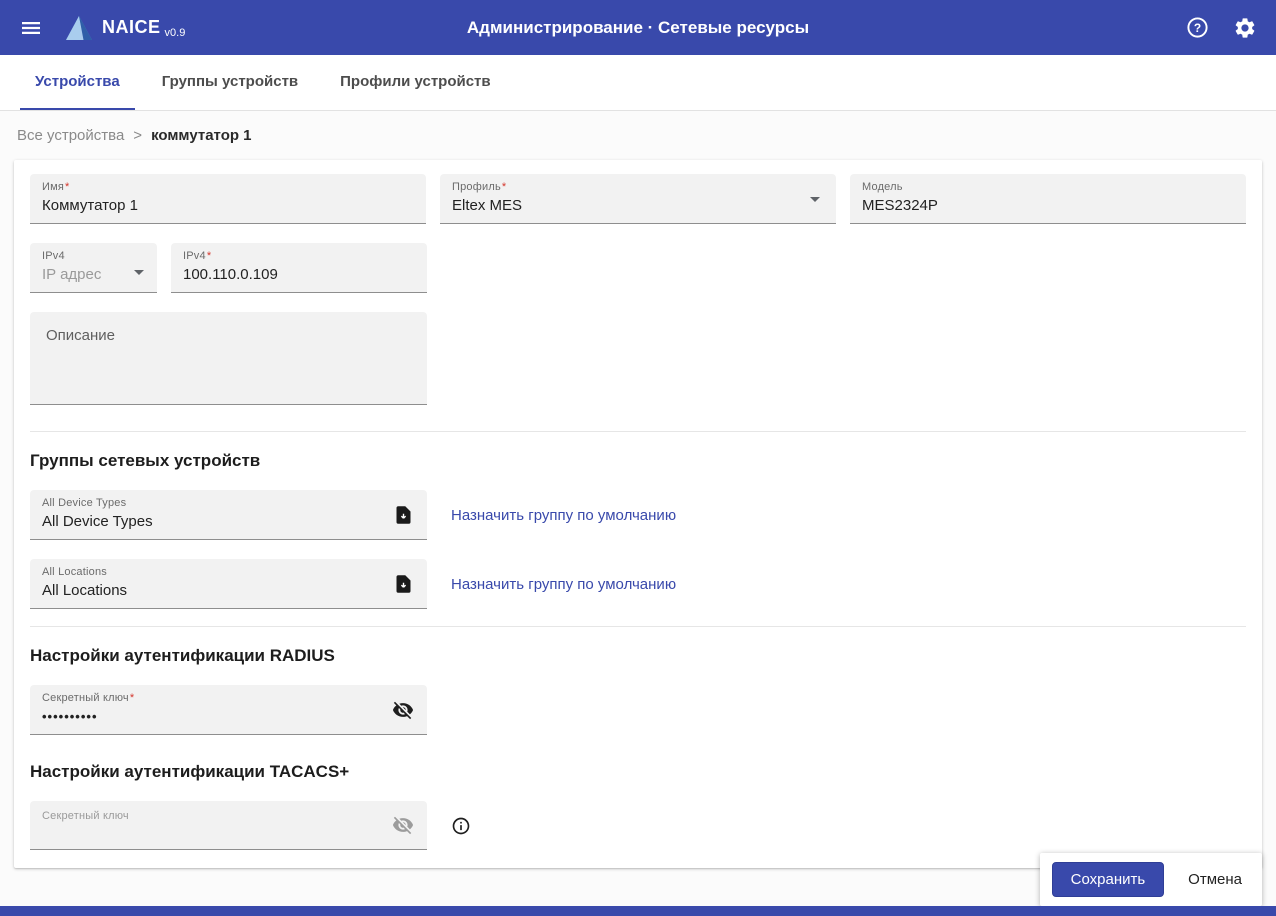  Describe the element at coordinates (74, 572) in the screenshot. I see `location-group-label: All Locations` at that location.